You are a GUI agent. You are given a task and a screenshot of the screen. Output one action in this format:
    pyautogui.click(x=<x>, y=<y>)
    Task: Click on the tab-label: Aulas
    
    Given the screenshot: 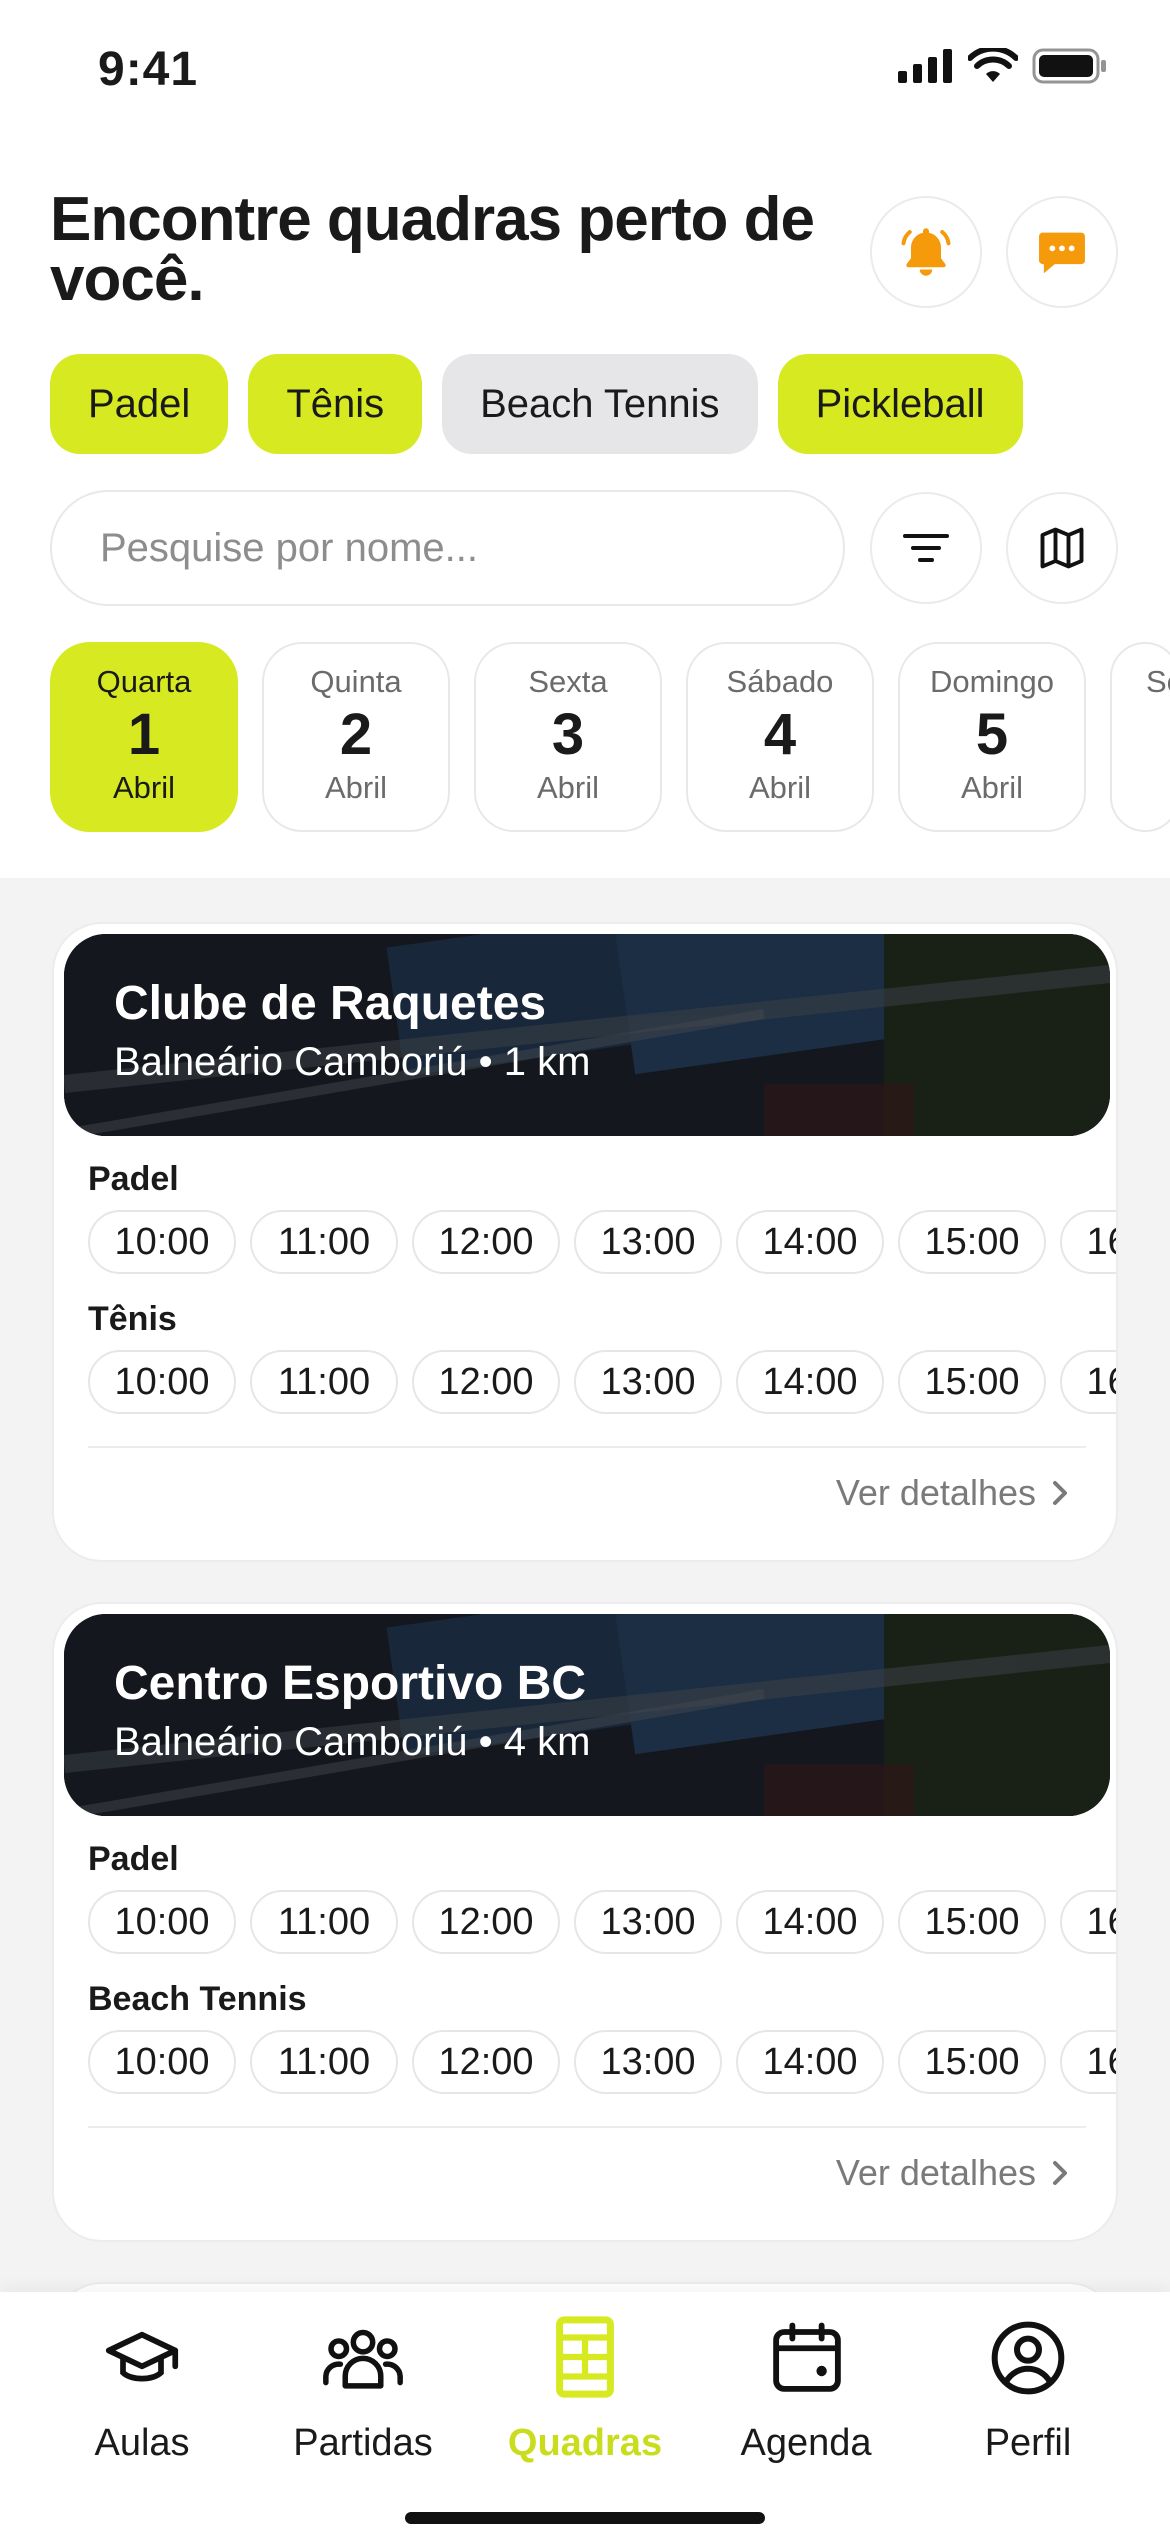 What is the action you would take?
    pyautogui.click(x=142, y=2443)
    